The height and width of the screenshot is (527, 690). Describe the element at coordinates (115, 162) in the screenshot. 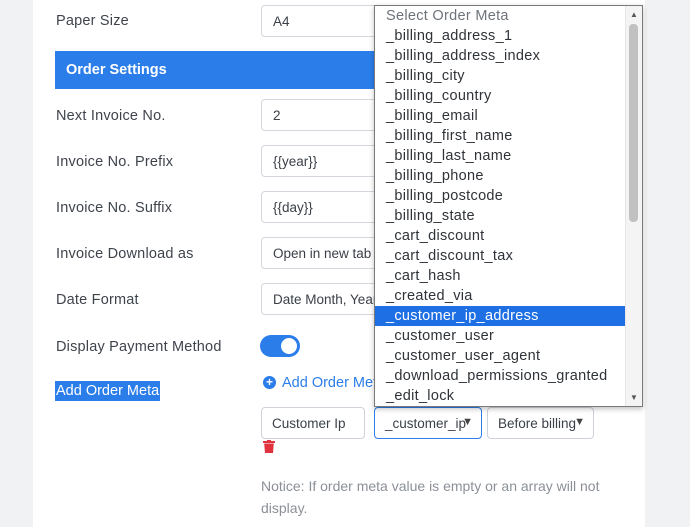

I see `invoice-prefix-label: Invoice No. Prefix` at that location.